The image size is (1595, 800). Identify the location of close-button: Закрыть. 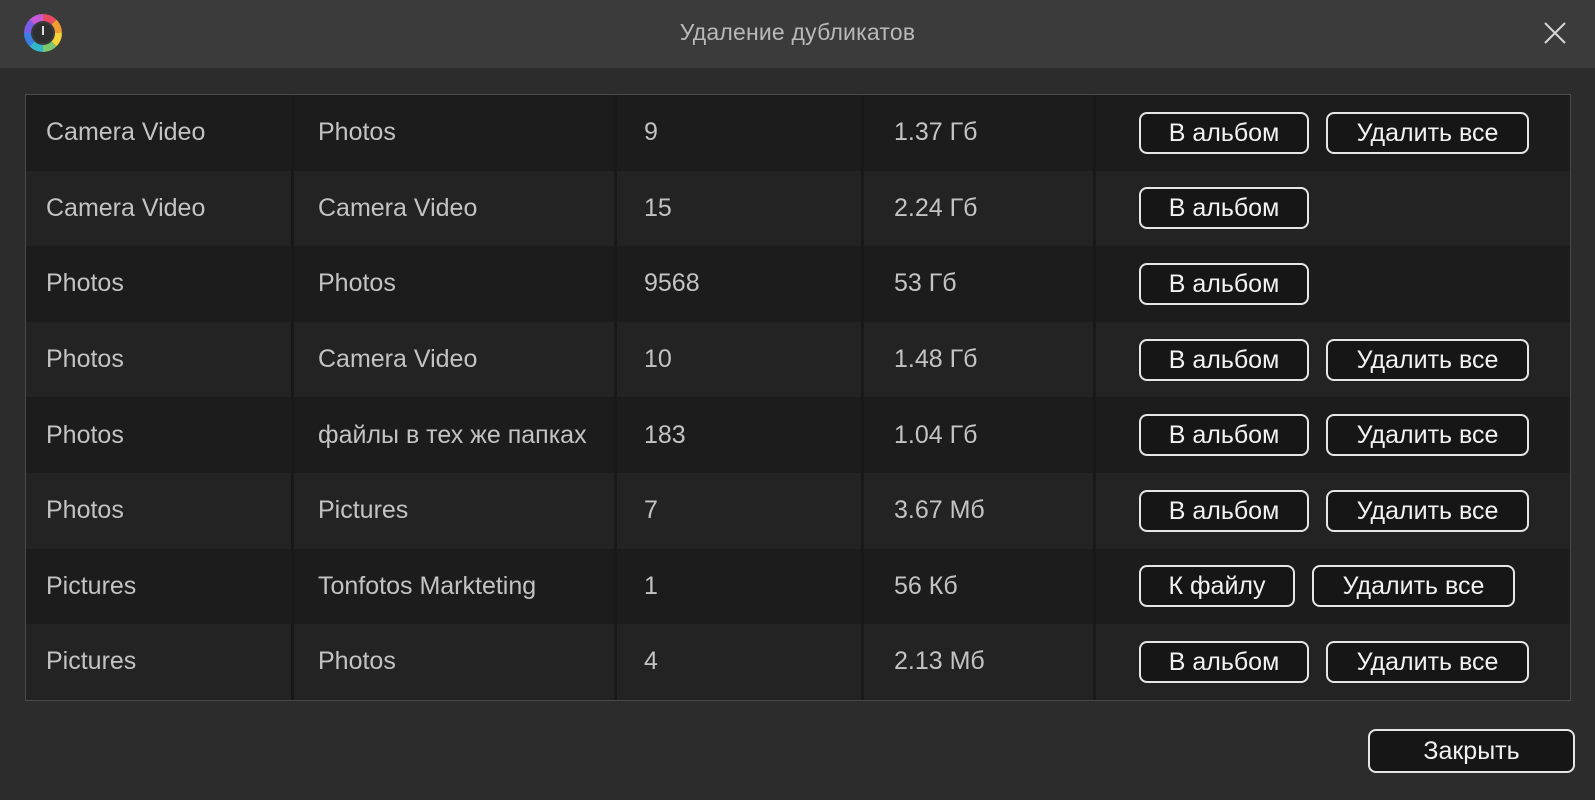
(1471, 751).